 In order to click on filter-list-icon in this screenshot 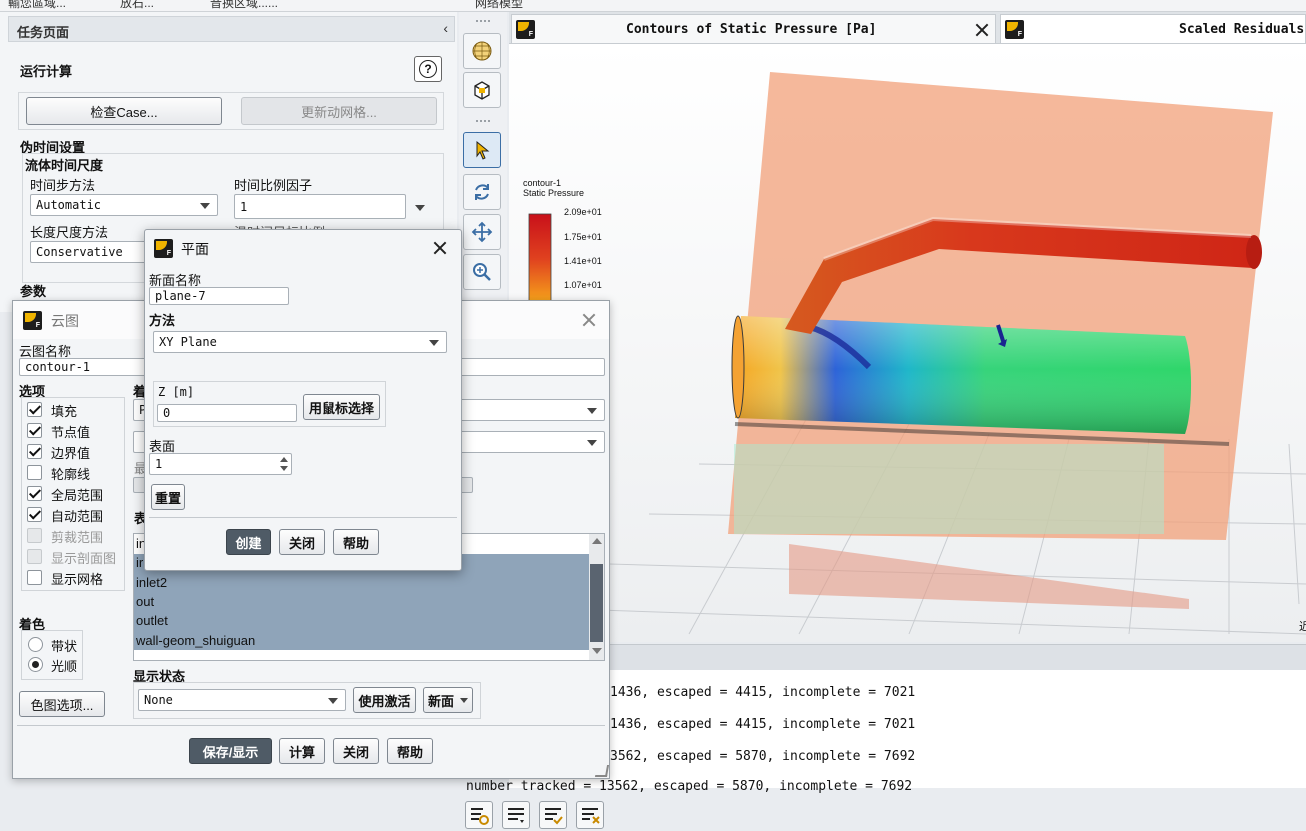, I will do `click(516, 815)`.